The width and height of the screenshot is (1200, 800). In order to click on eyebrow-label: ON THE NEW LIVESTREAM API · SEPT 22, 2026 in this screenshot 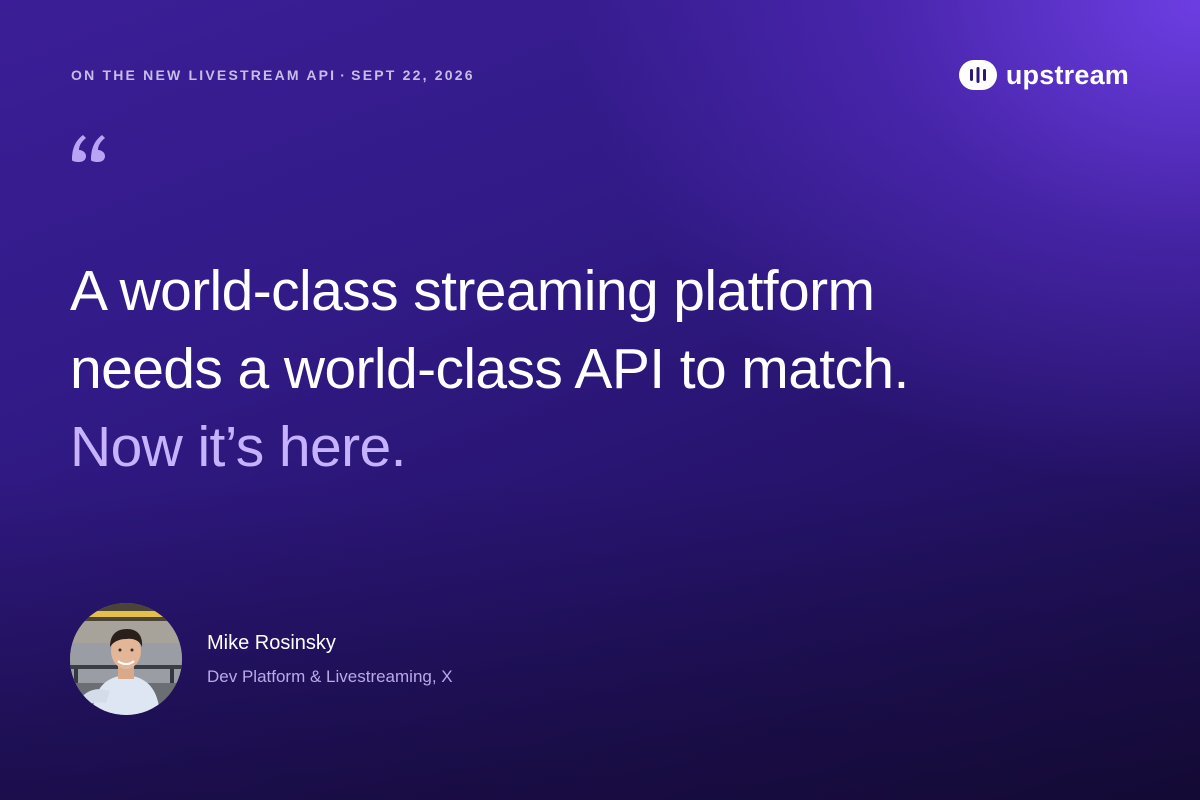, I will do `click(273, 75)`.